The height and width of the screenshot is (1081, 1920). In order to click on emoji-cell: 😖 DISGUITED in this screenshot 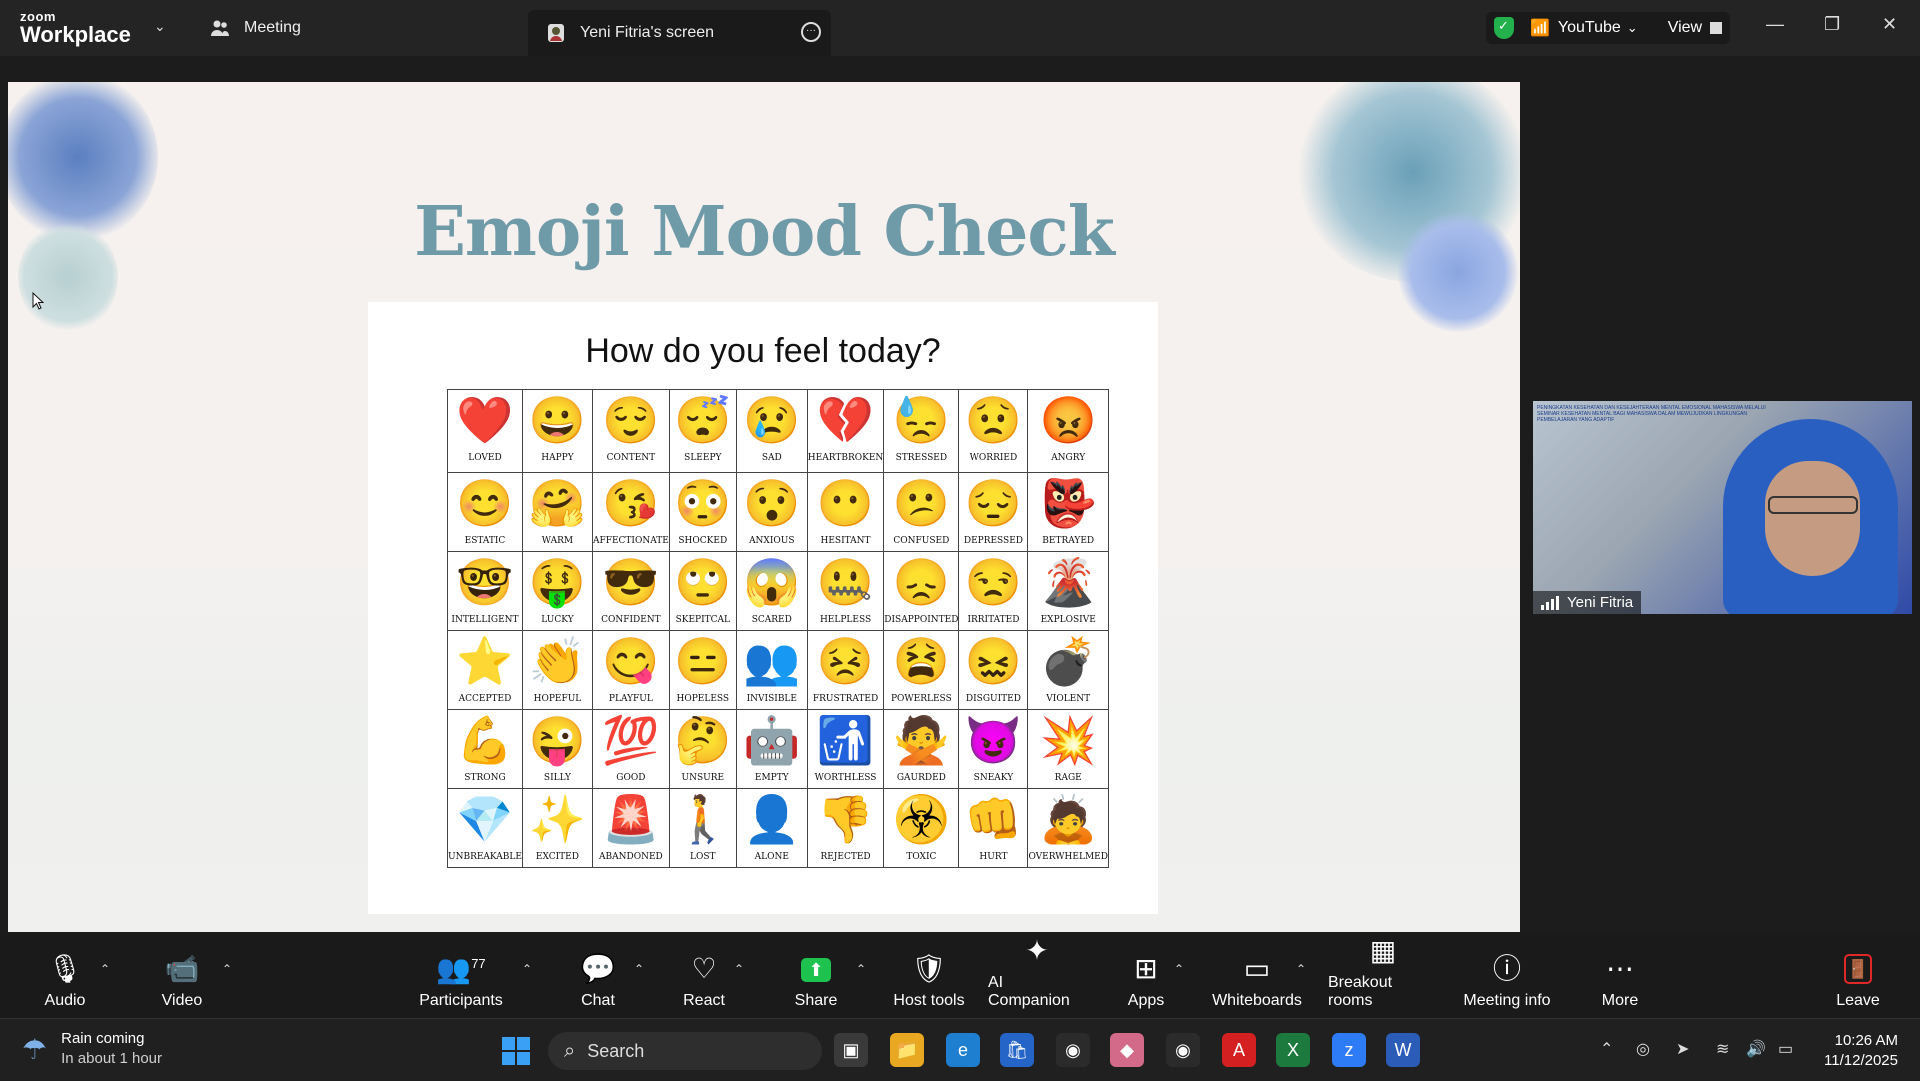, I will do `click(993, 670)`.